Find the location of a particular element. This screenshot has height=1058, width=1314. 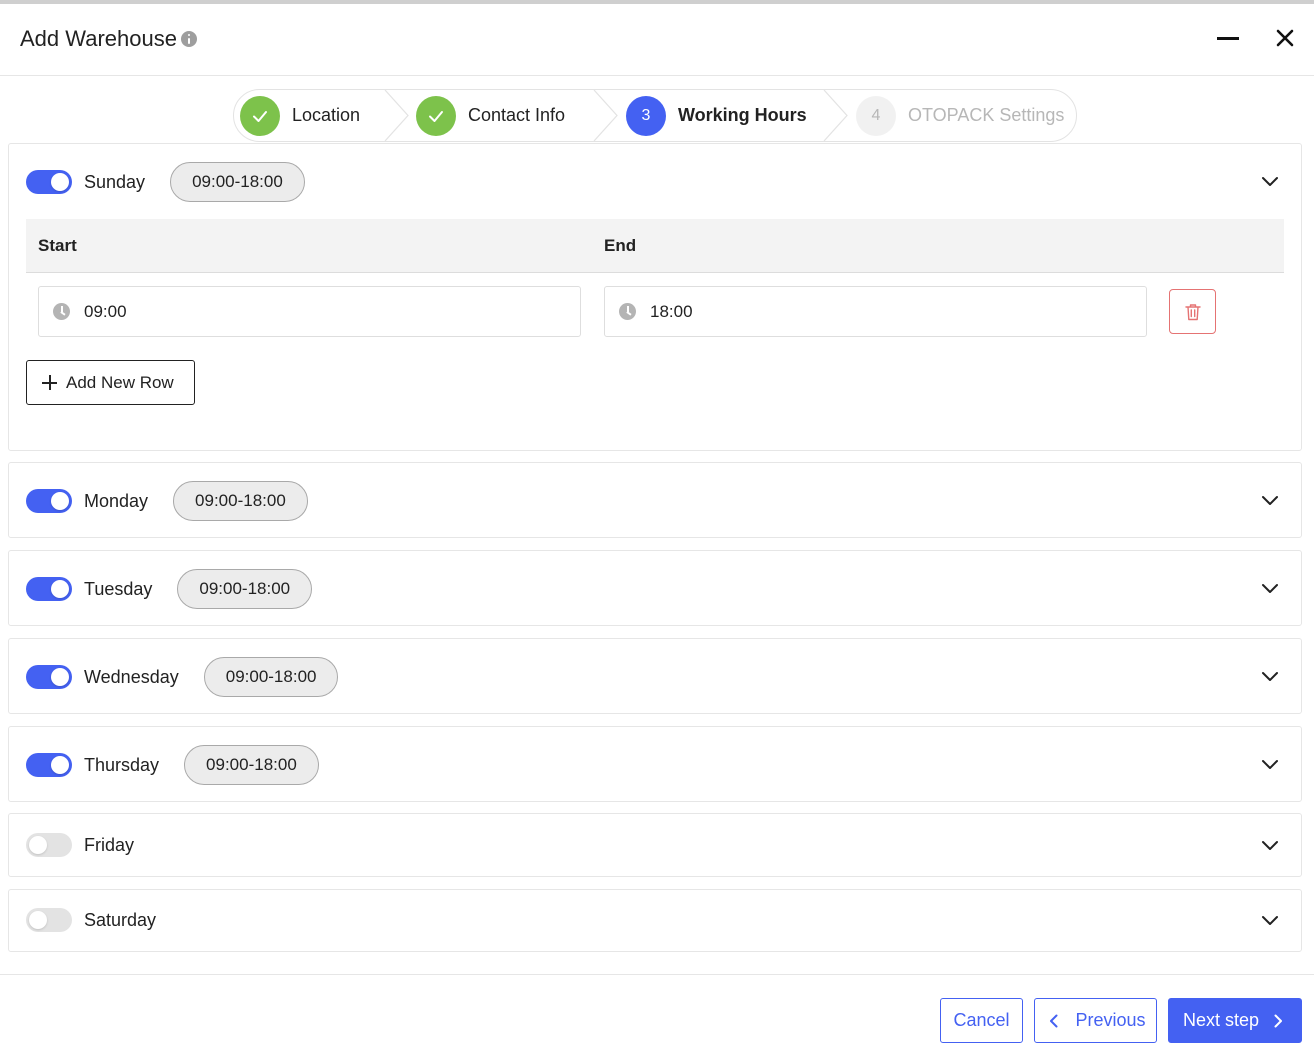

hours-table-header: Start End is located at coordinates (655, 246).